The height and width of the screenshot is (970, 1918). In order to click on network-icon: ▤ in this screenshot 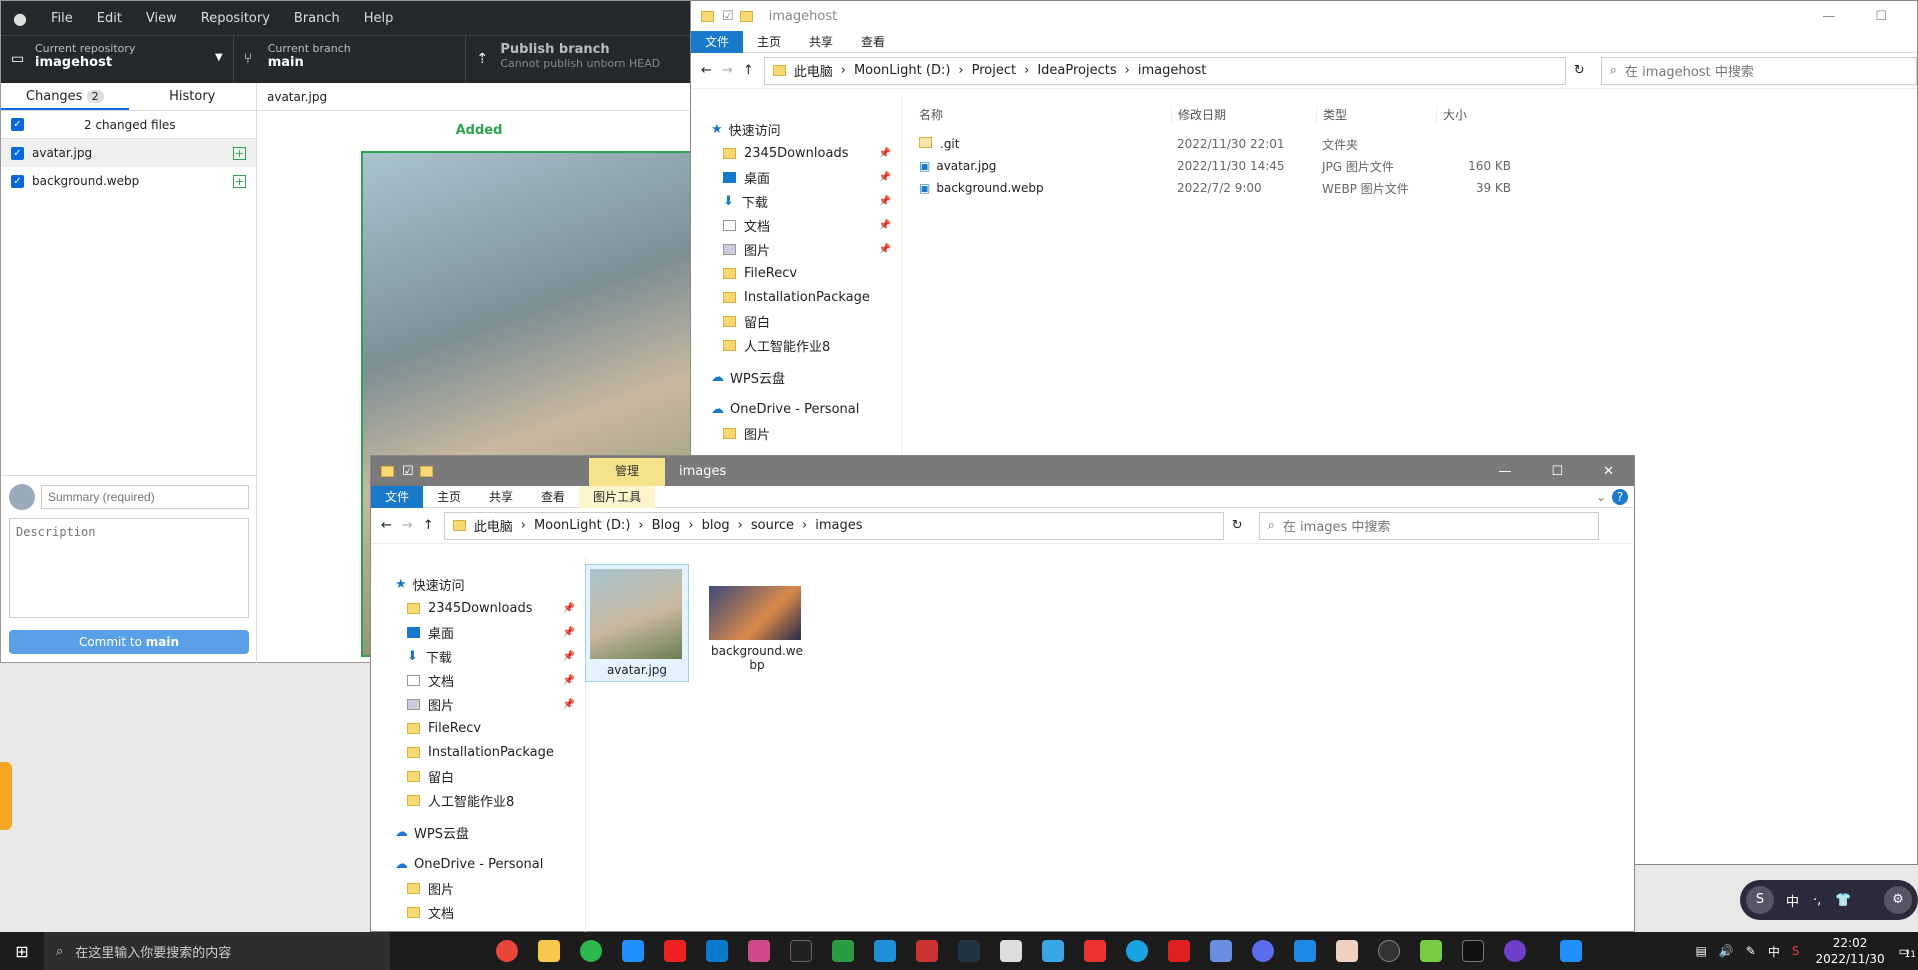, I will do `click(1700, 951)`.